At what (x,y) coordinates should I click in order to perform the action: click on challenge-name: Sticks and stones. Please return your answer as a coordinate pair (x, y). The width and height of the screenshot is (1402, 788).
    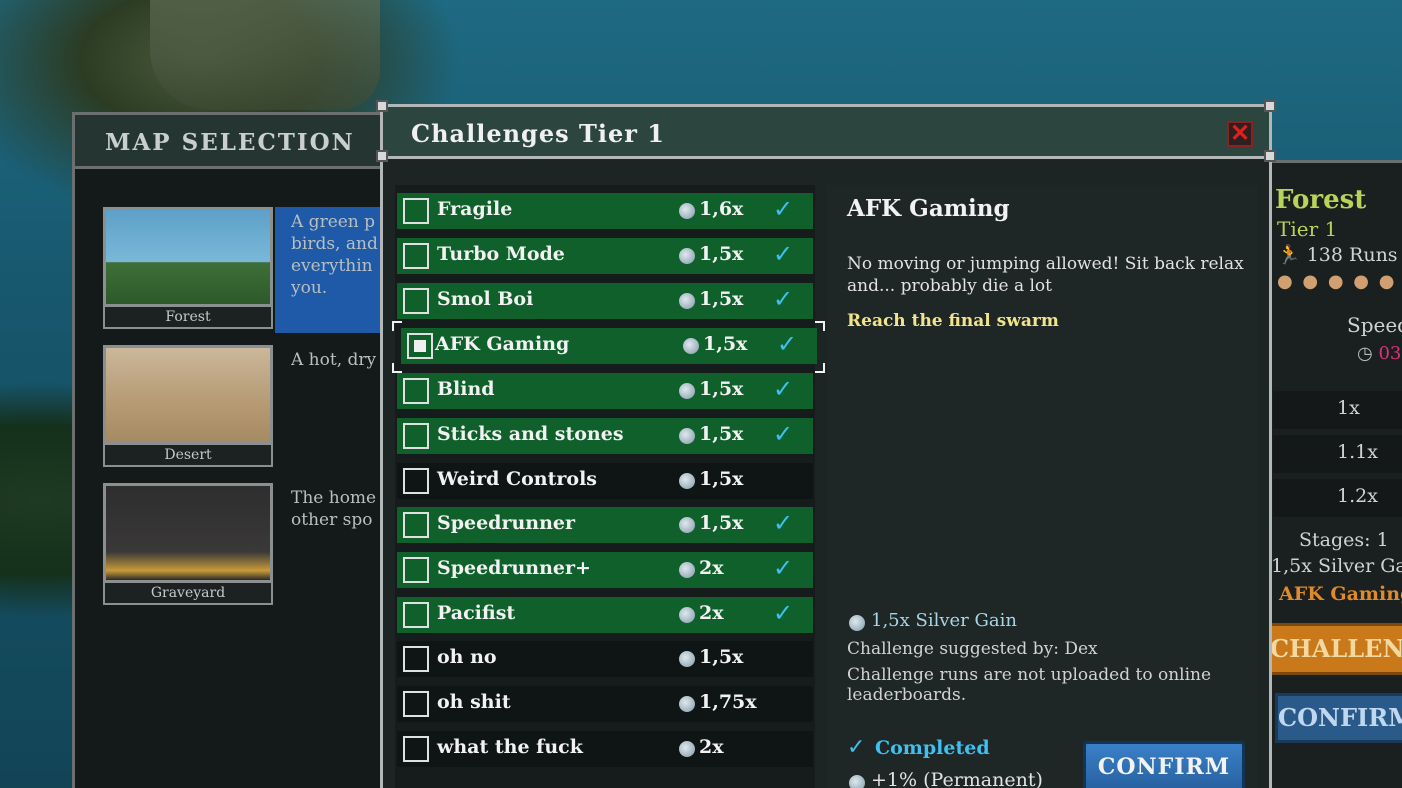
    Looking at the image, I should click on (530, 434).